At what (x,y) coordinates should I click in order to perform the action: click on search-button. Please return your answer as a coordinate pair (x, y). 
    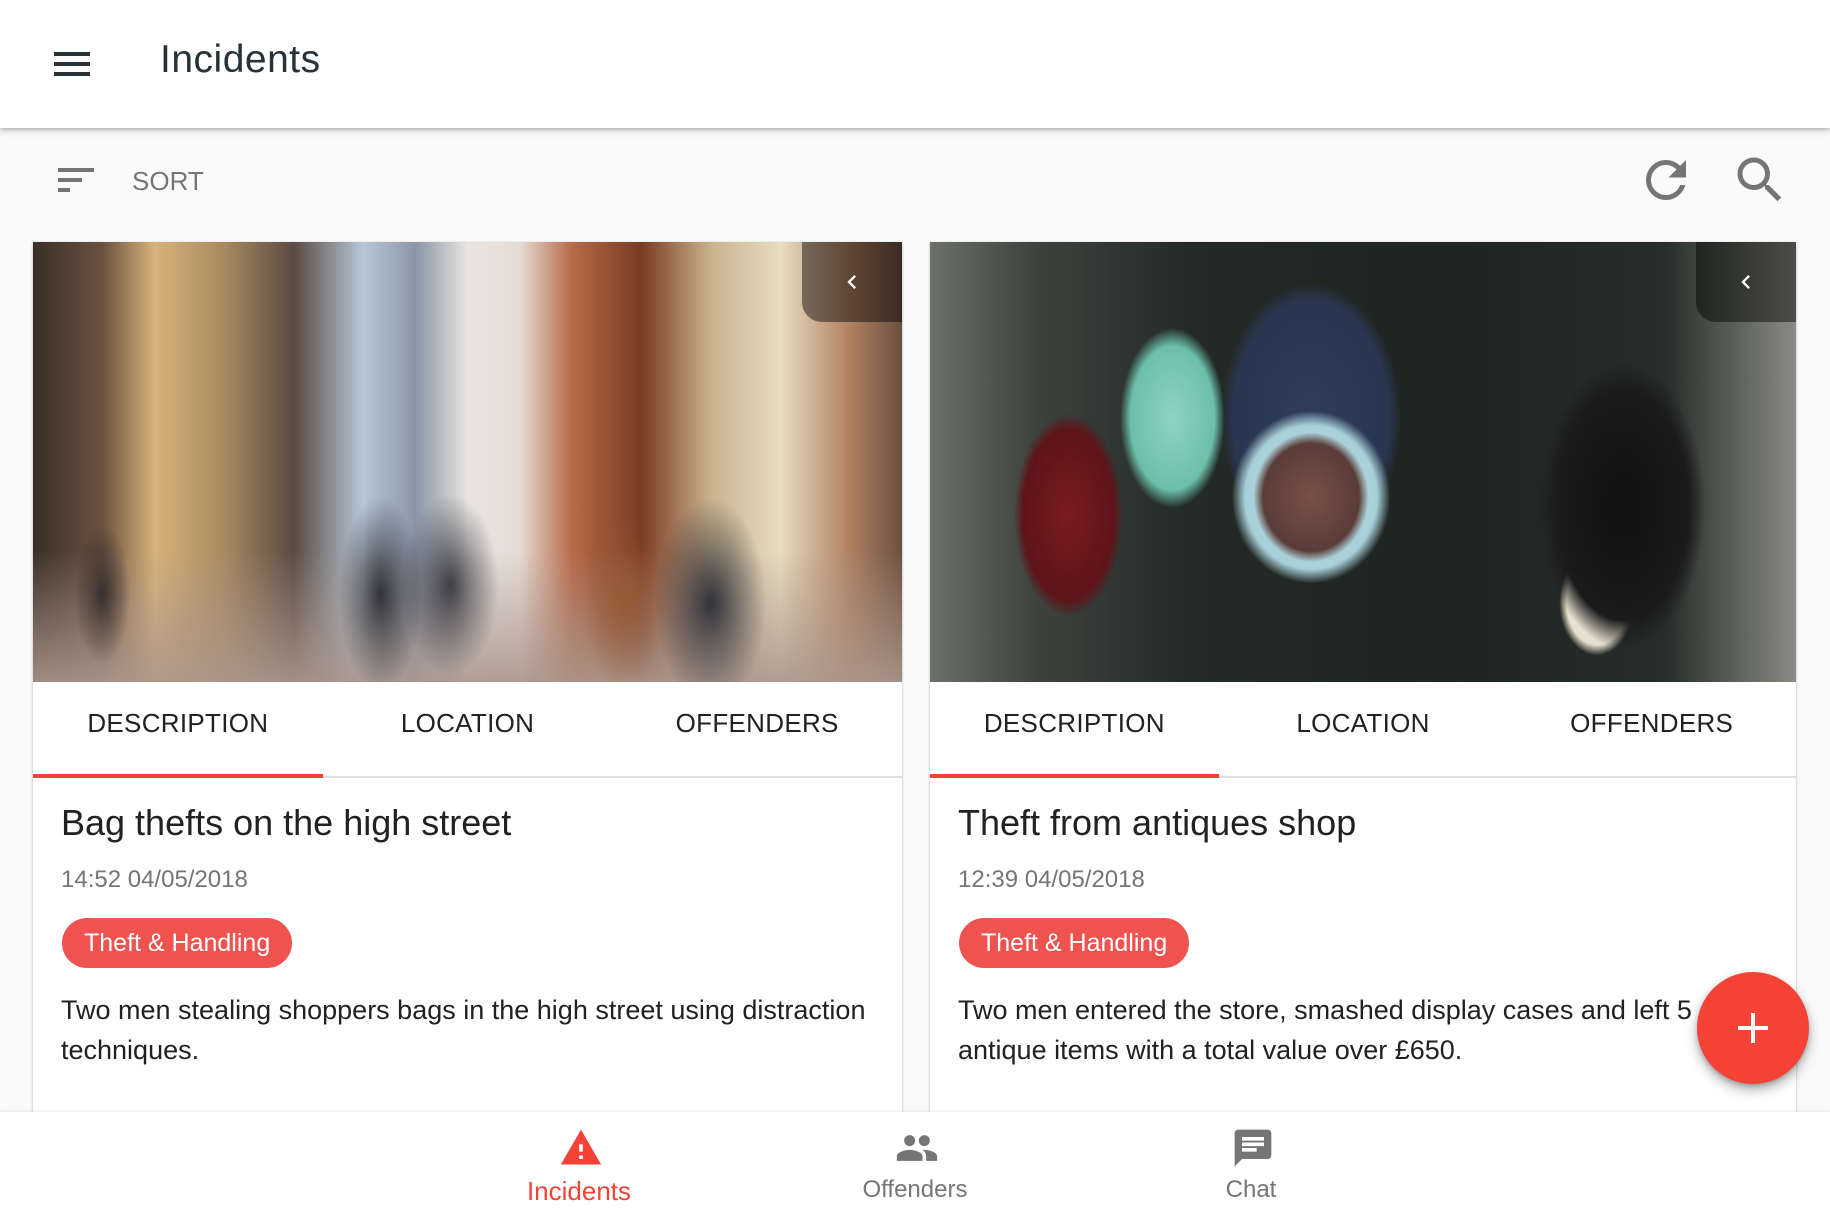
    Looking at the image, I should click on (1760, 180).